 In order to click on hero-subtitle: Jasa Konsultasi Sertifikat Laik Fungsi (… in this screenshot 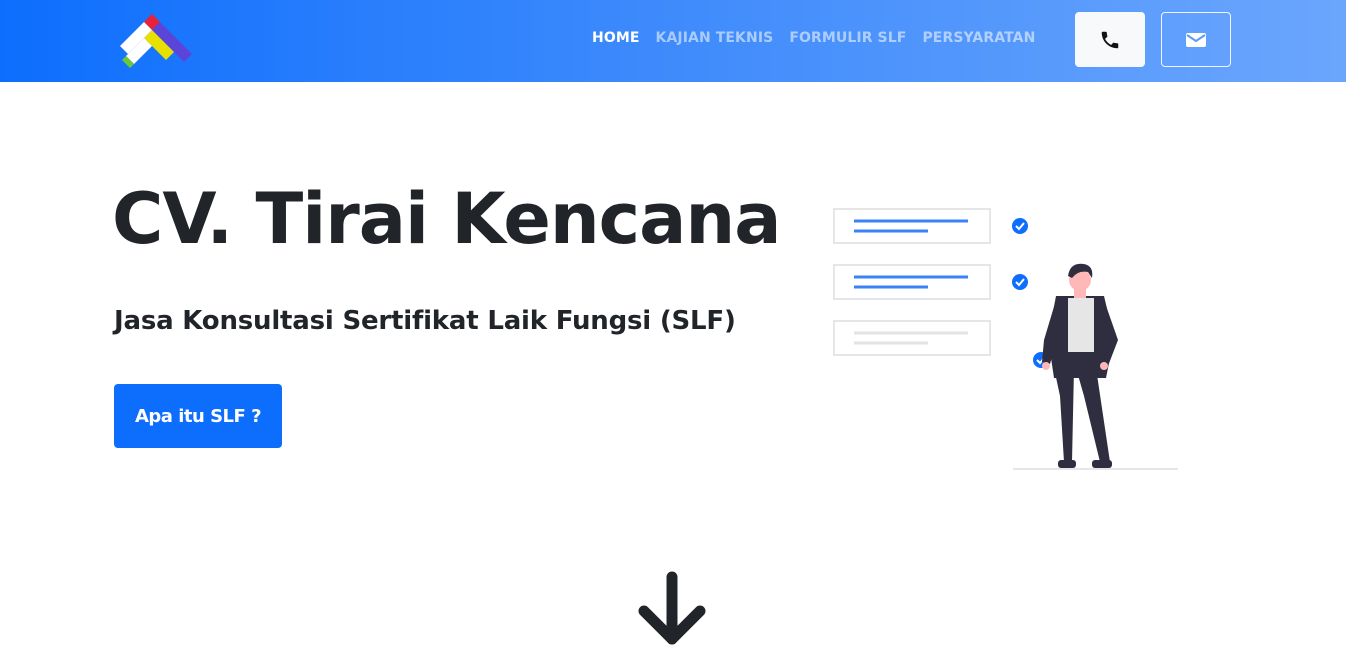, I will do `click(425, 321)`.